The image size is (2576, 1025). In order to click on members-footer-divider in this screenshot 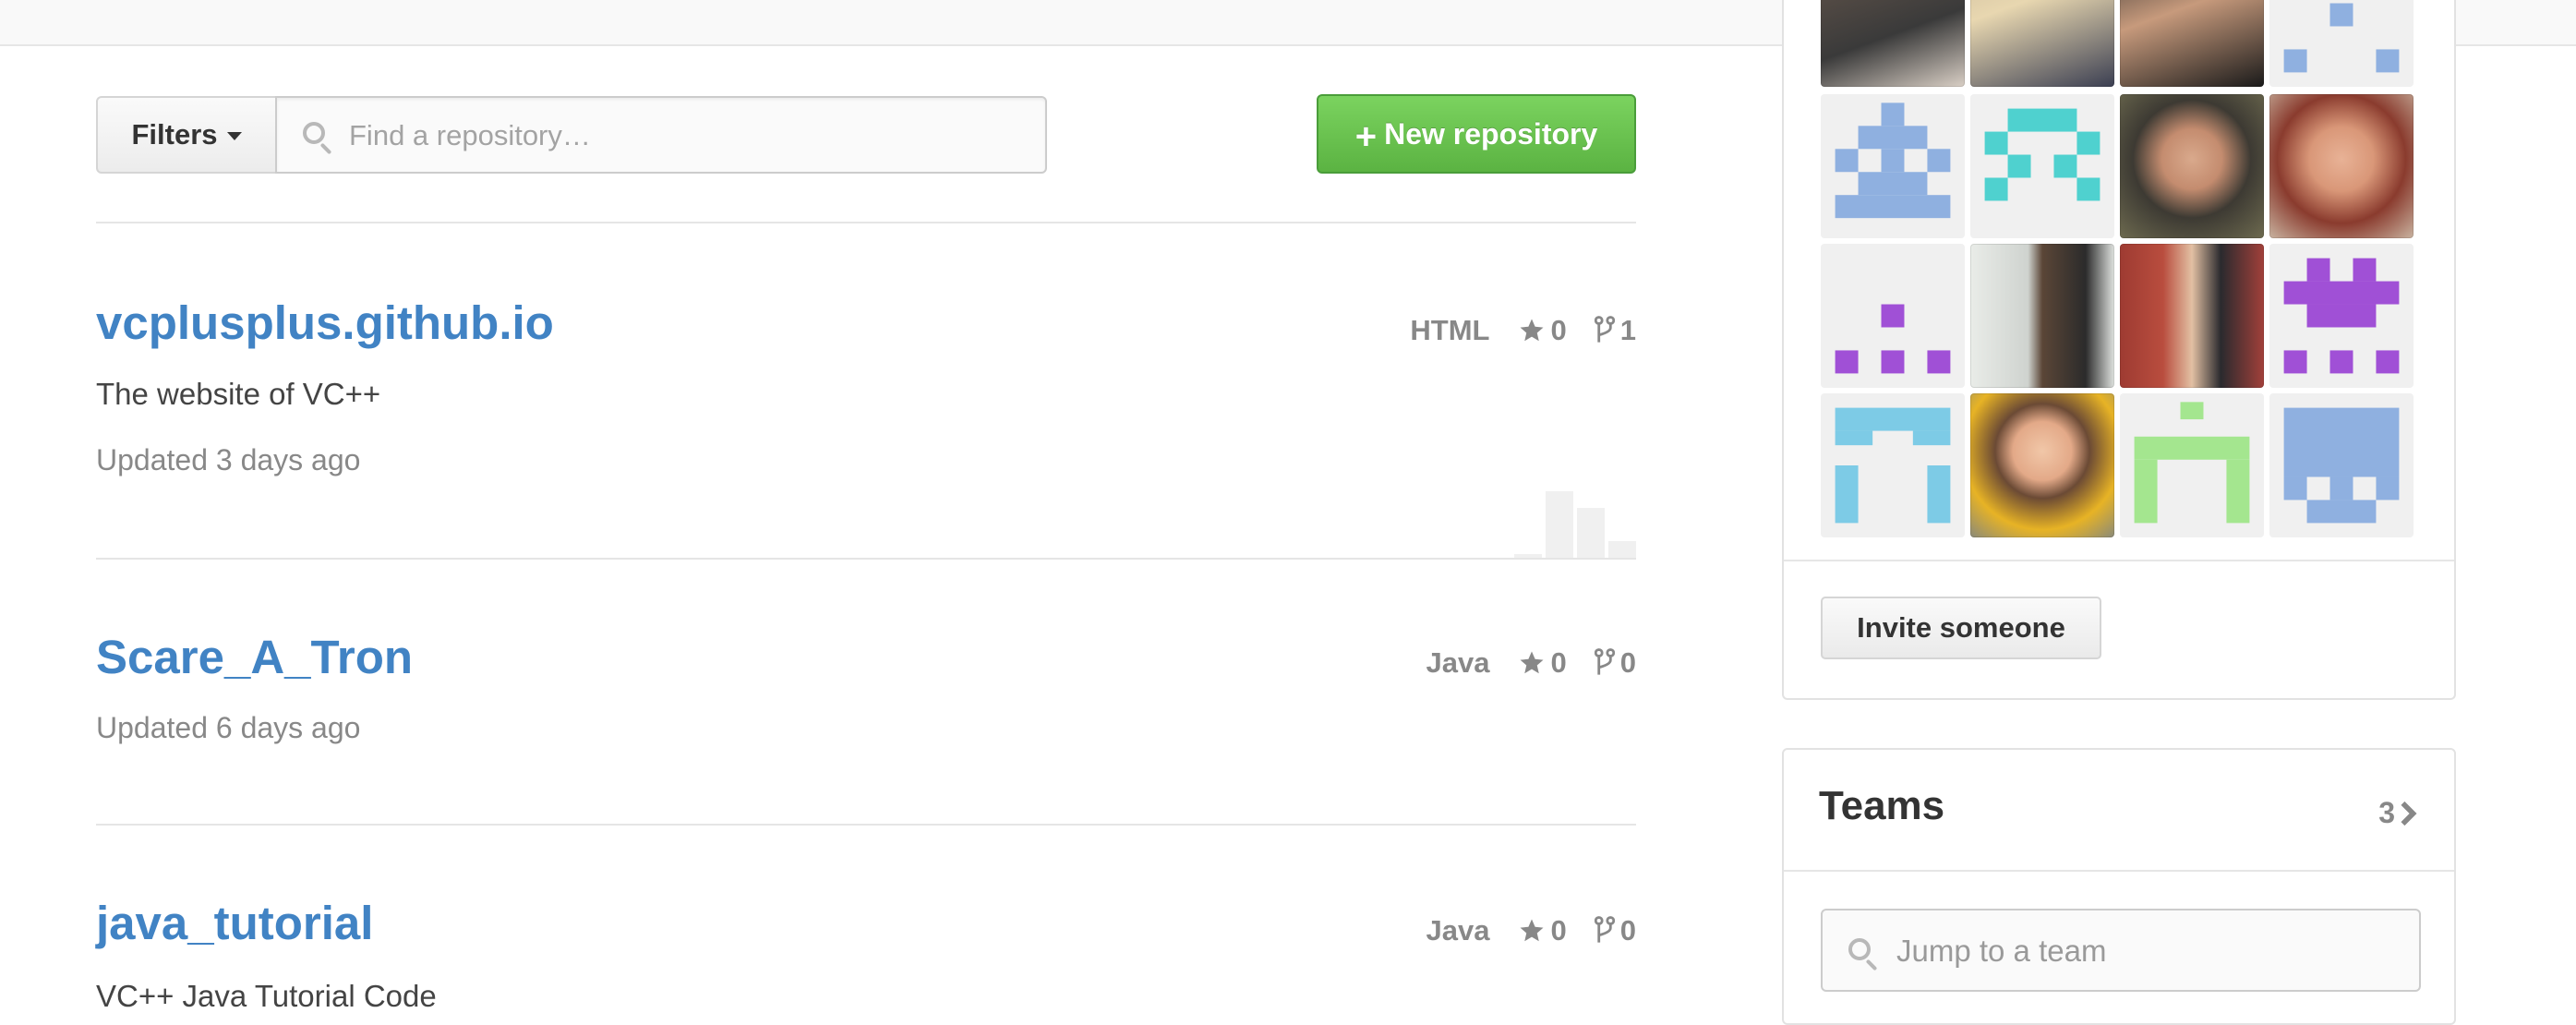, I will do `click(2119, 560)`.